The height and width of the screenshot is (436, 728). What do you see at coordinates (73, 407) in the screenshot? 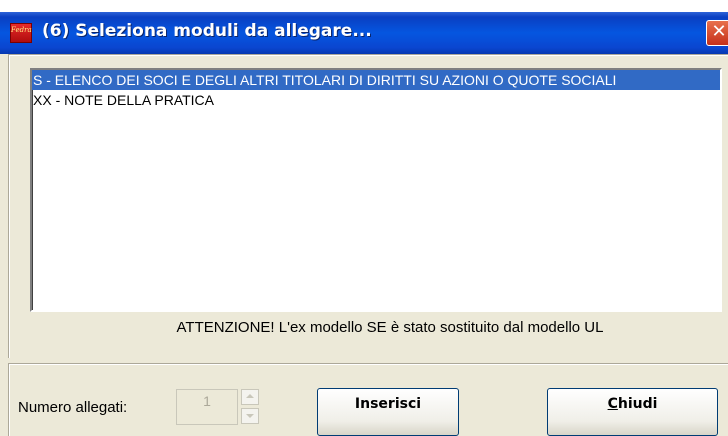
I see `attachments-count-label: Numero allegati:` at bounding box center [73, 407].